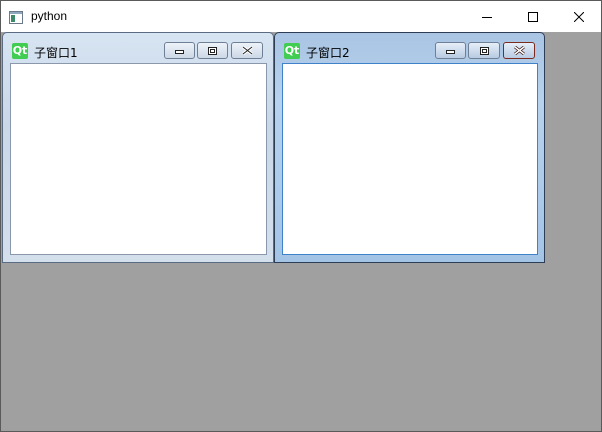  Describe the element at coordinates (328, 53) in the screenshot. I see `subwindow-title: 子窗口2` at that location.